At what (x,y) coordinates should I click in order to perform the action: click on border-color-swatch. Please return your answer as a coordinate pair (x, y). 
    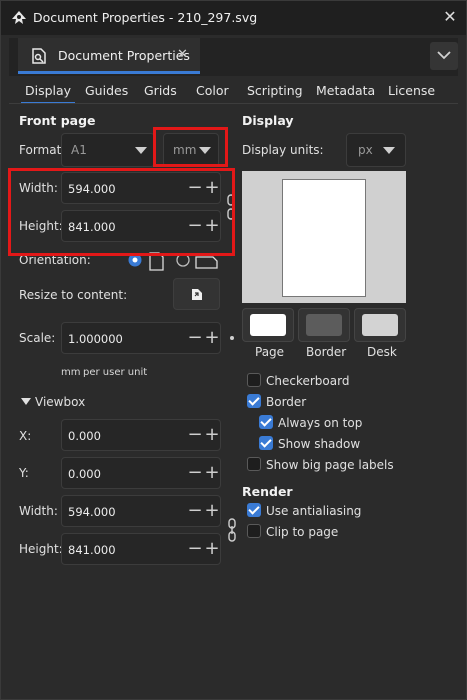
    Looking at the image, I should click on (324, 325).